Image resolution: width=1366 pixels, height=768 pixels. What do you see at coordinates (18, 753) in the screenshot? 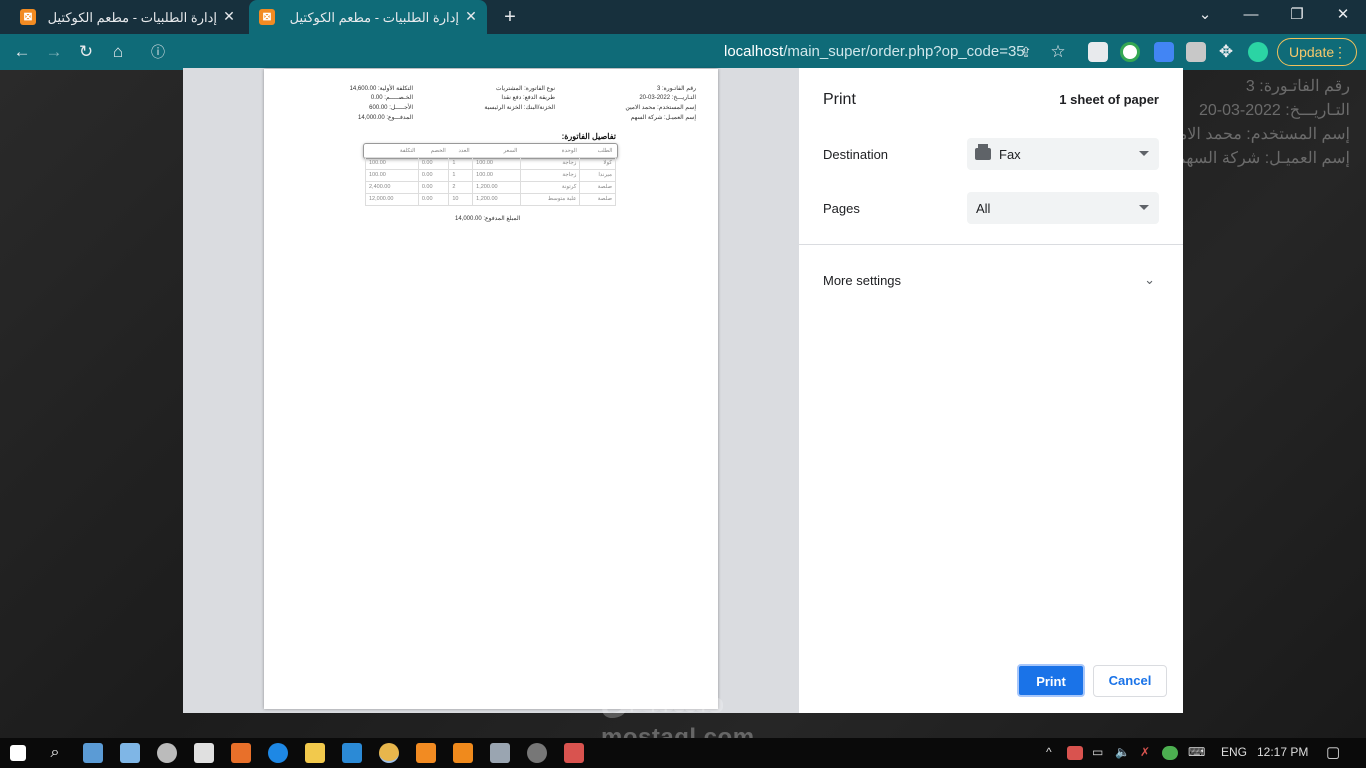
I see `windows-start-icon` at bounding box center [18, 753].